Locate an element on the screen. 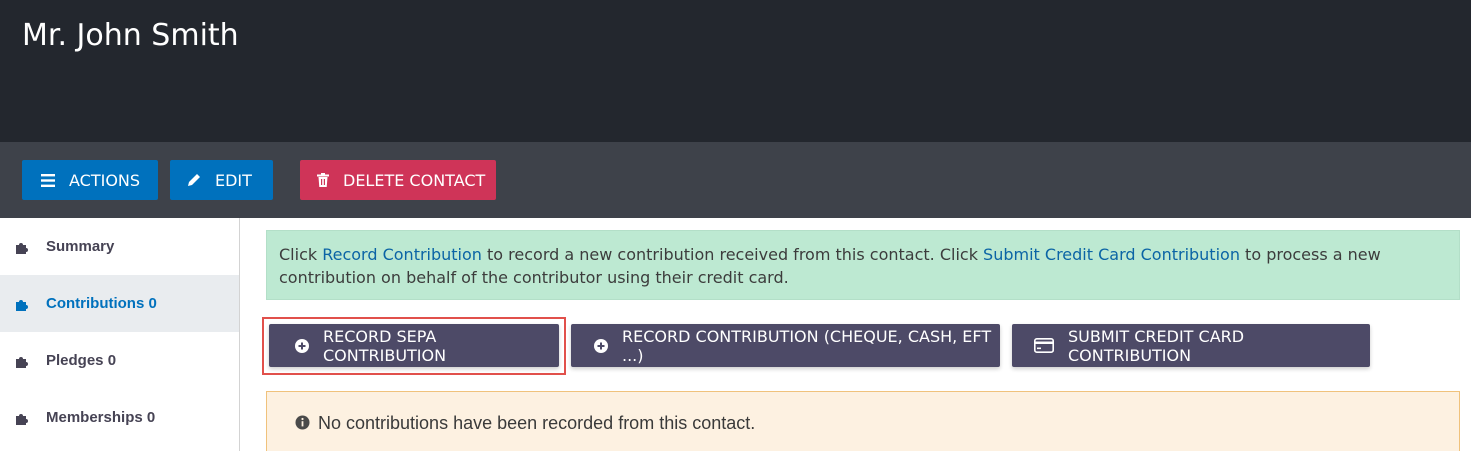 The image size is (1471, 451). submit-credit-card-link: Submit Credit Card Contribution is located at coordinates (1111, 254).